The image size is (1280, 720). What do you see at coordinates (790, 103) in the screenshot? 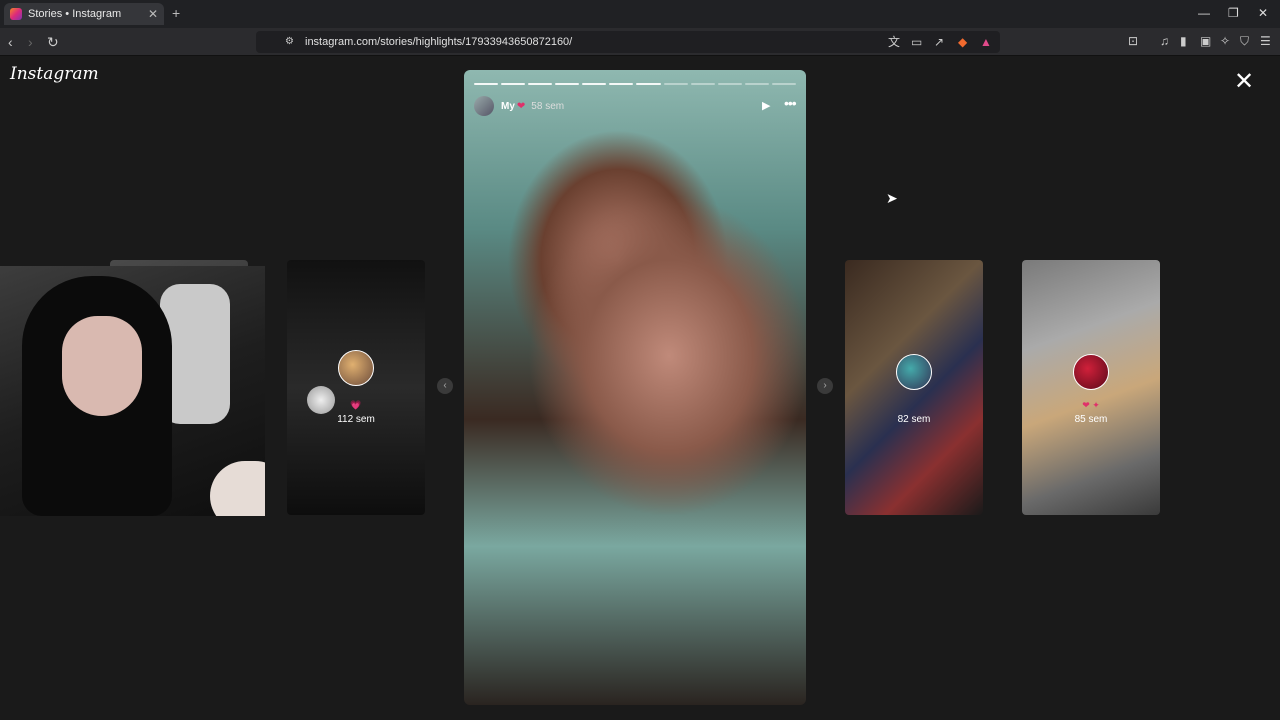
I see `more-options-icon: •••` at bounding box center [790, 103].